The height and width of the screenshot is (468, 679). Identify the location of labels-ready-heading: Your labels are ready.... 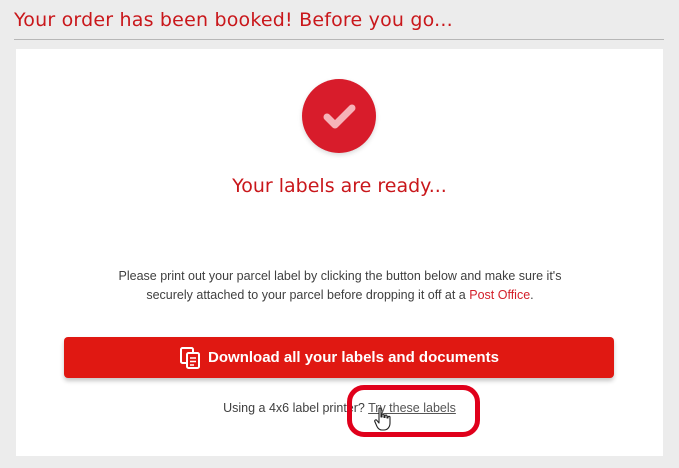
(339, 186).